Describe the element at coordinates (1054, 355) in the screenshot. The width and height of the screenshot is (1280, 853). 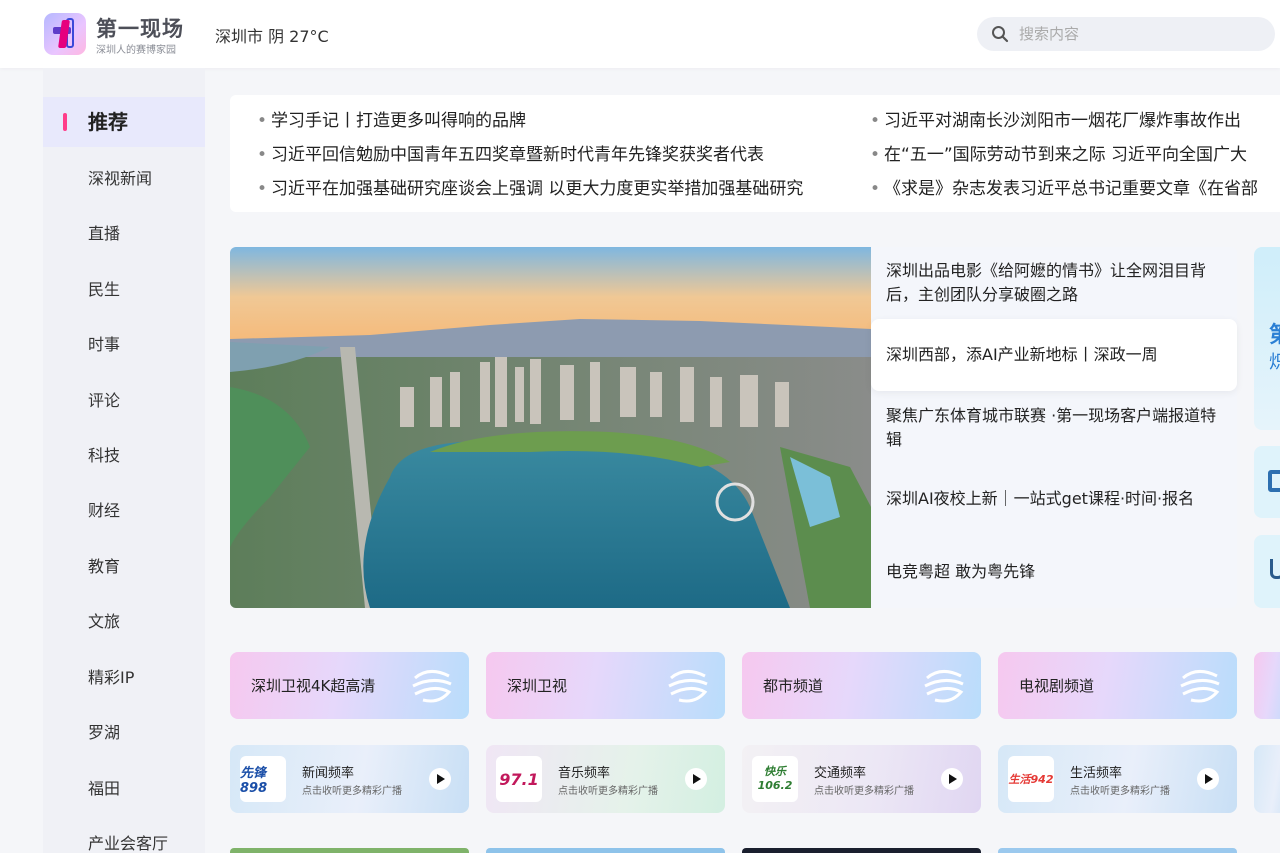
I see `hero-headline-active: 深圳西部，添AI产业新地标丨深政一周` at that location.